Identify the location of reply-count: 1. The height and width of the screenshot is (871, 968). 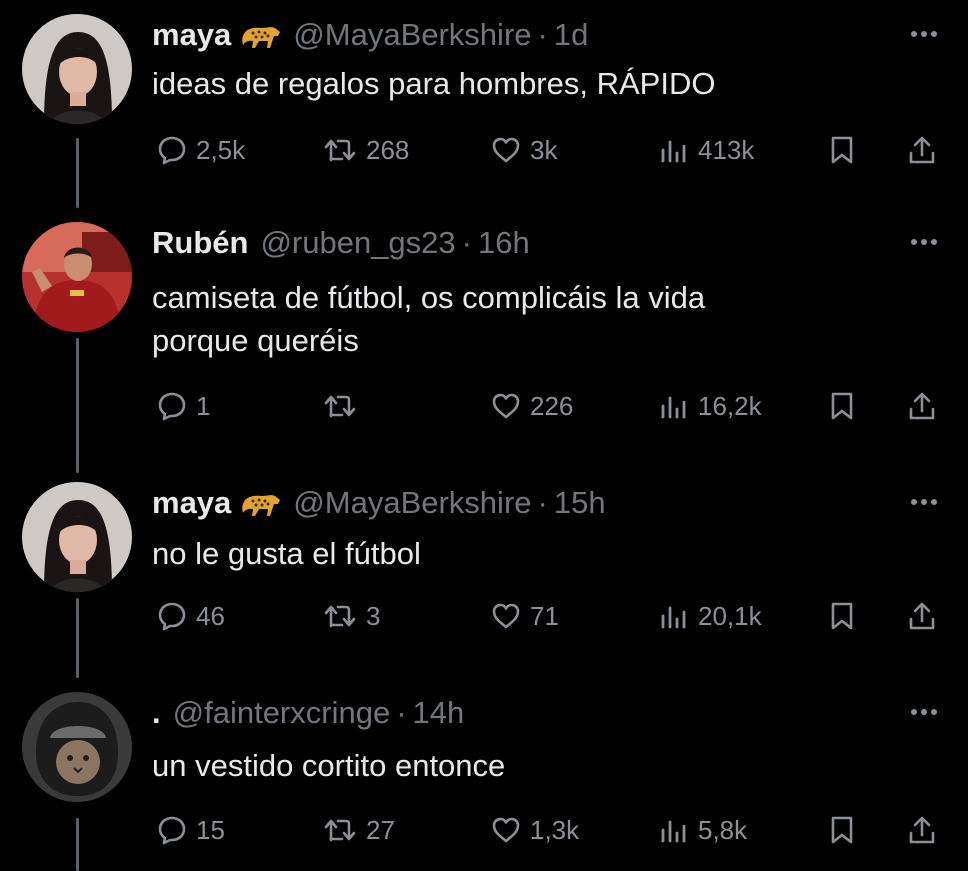
(203, 405).